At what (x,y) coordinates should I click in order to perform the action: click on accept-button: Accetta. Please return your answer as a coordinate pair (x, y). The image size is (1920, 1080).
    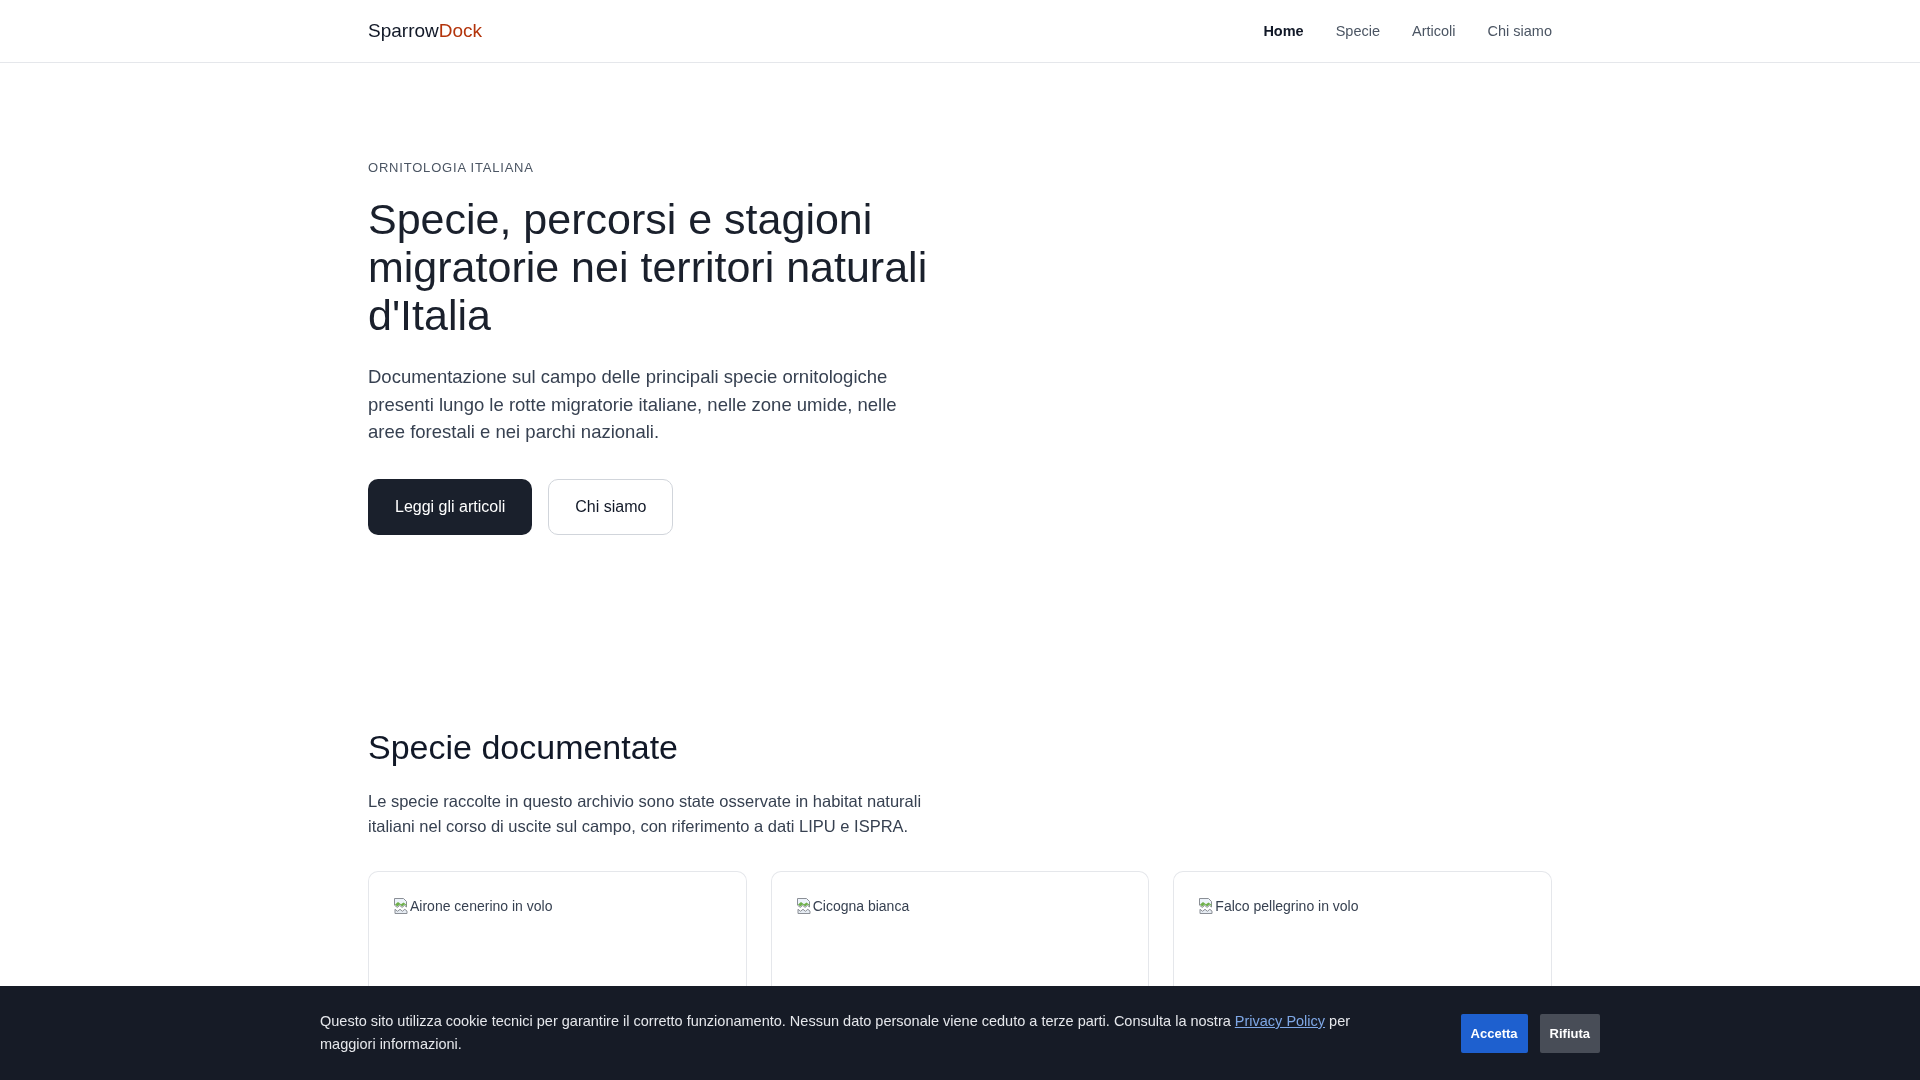
    Looking at the image, I should click on (1494, 1033).